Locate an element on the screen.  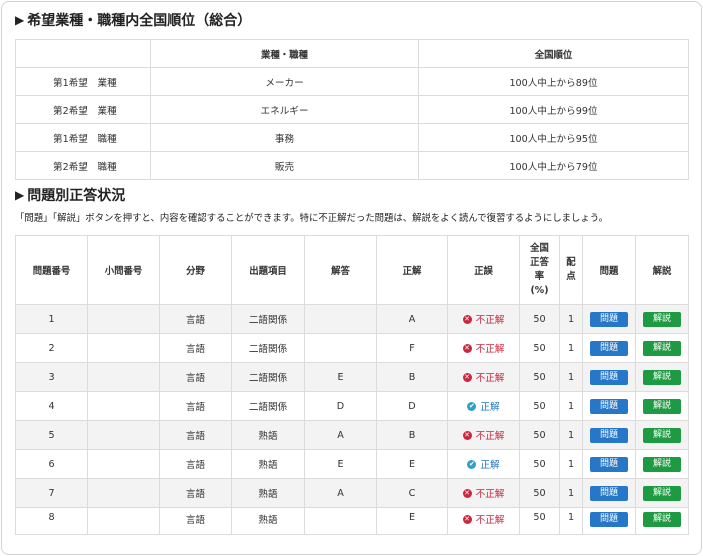
correct-cell: A is located at coordinates (412, 319).